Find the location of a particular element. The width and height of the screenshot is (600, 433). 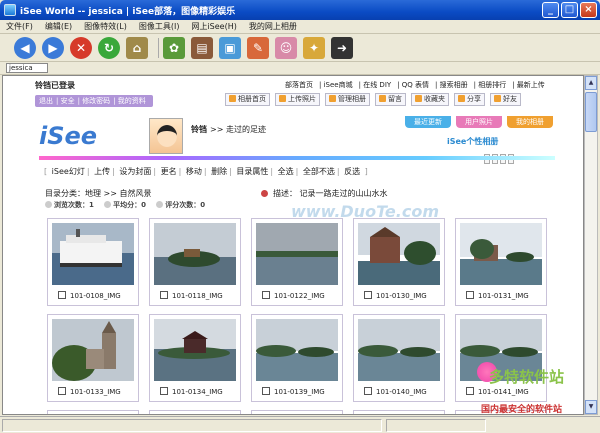

action-select-all: 全选 is located at coordinates (286, 171).